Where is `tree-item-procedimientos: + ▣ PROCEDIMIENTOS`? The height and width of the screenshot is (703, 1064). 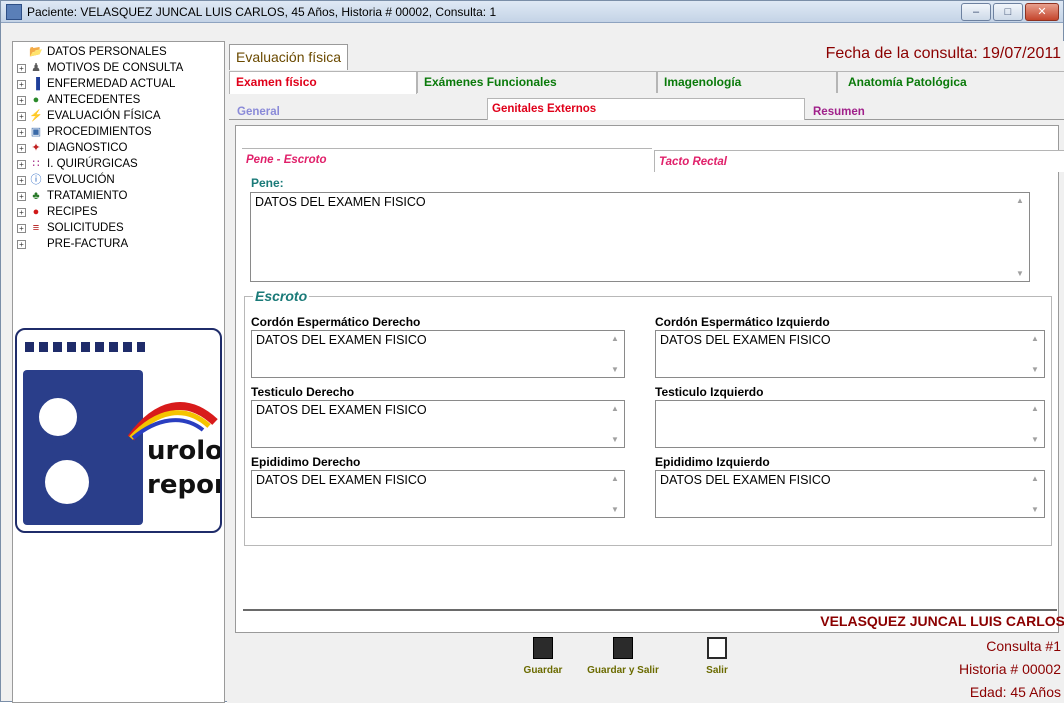 tree-item-procedimientos: + ▣ PROCEDIMIENTOS is located at coordinates (84, 132).